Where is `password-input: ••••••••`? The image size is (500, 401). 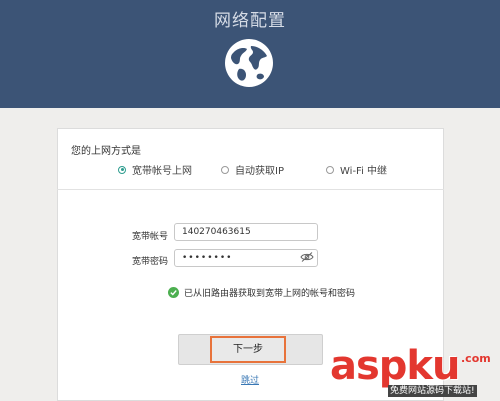
password-input: •••••••• is located at coordinates (246, 258).